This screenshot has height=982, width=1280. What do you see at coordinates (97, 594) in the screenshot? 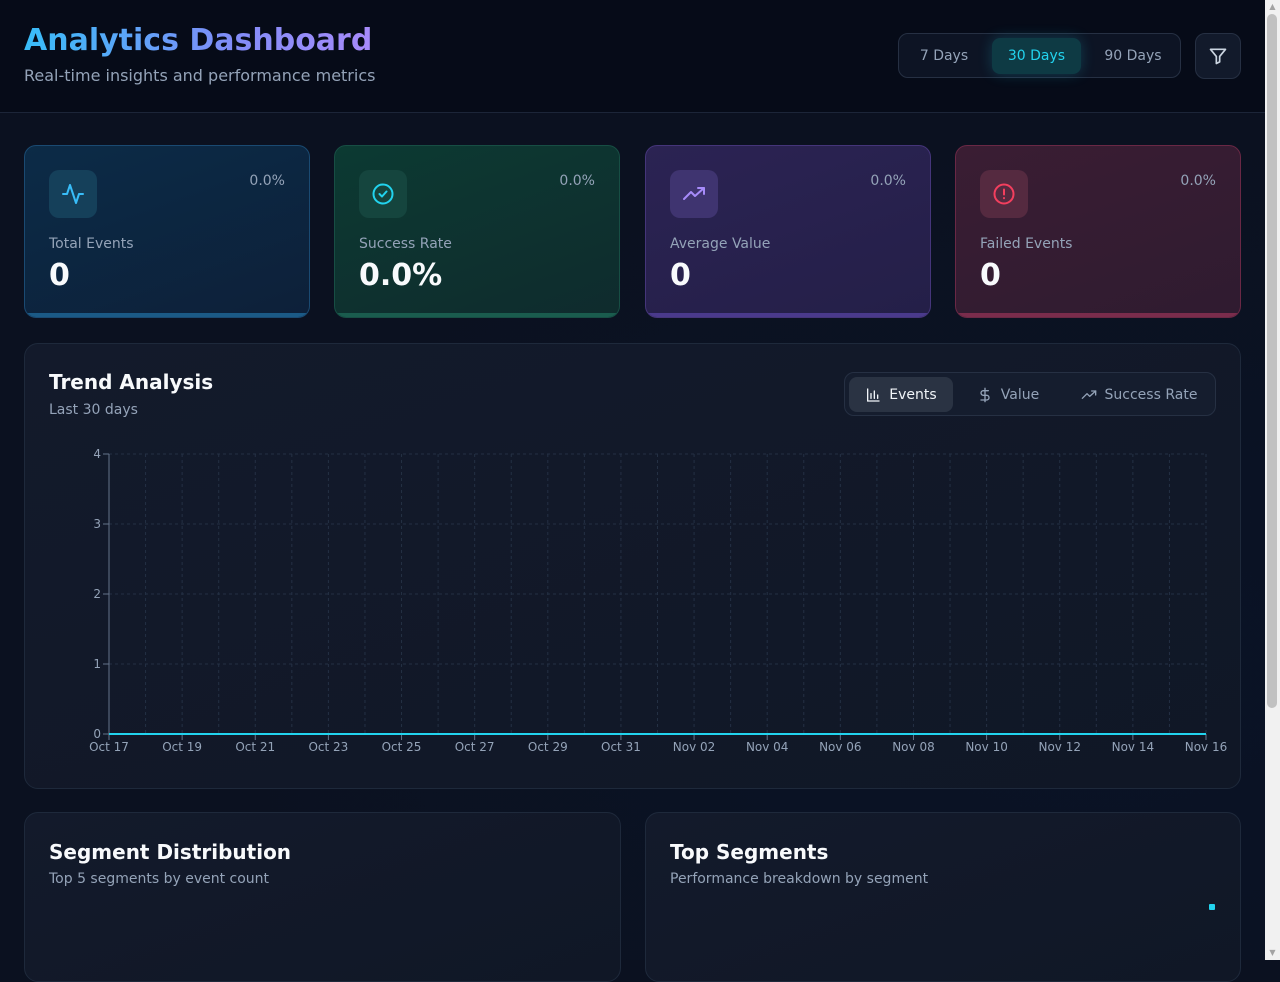
I see `y-tick-label: 2` at bounding box center [97, 594].